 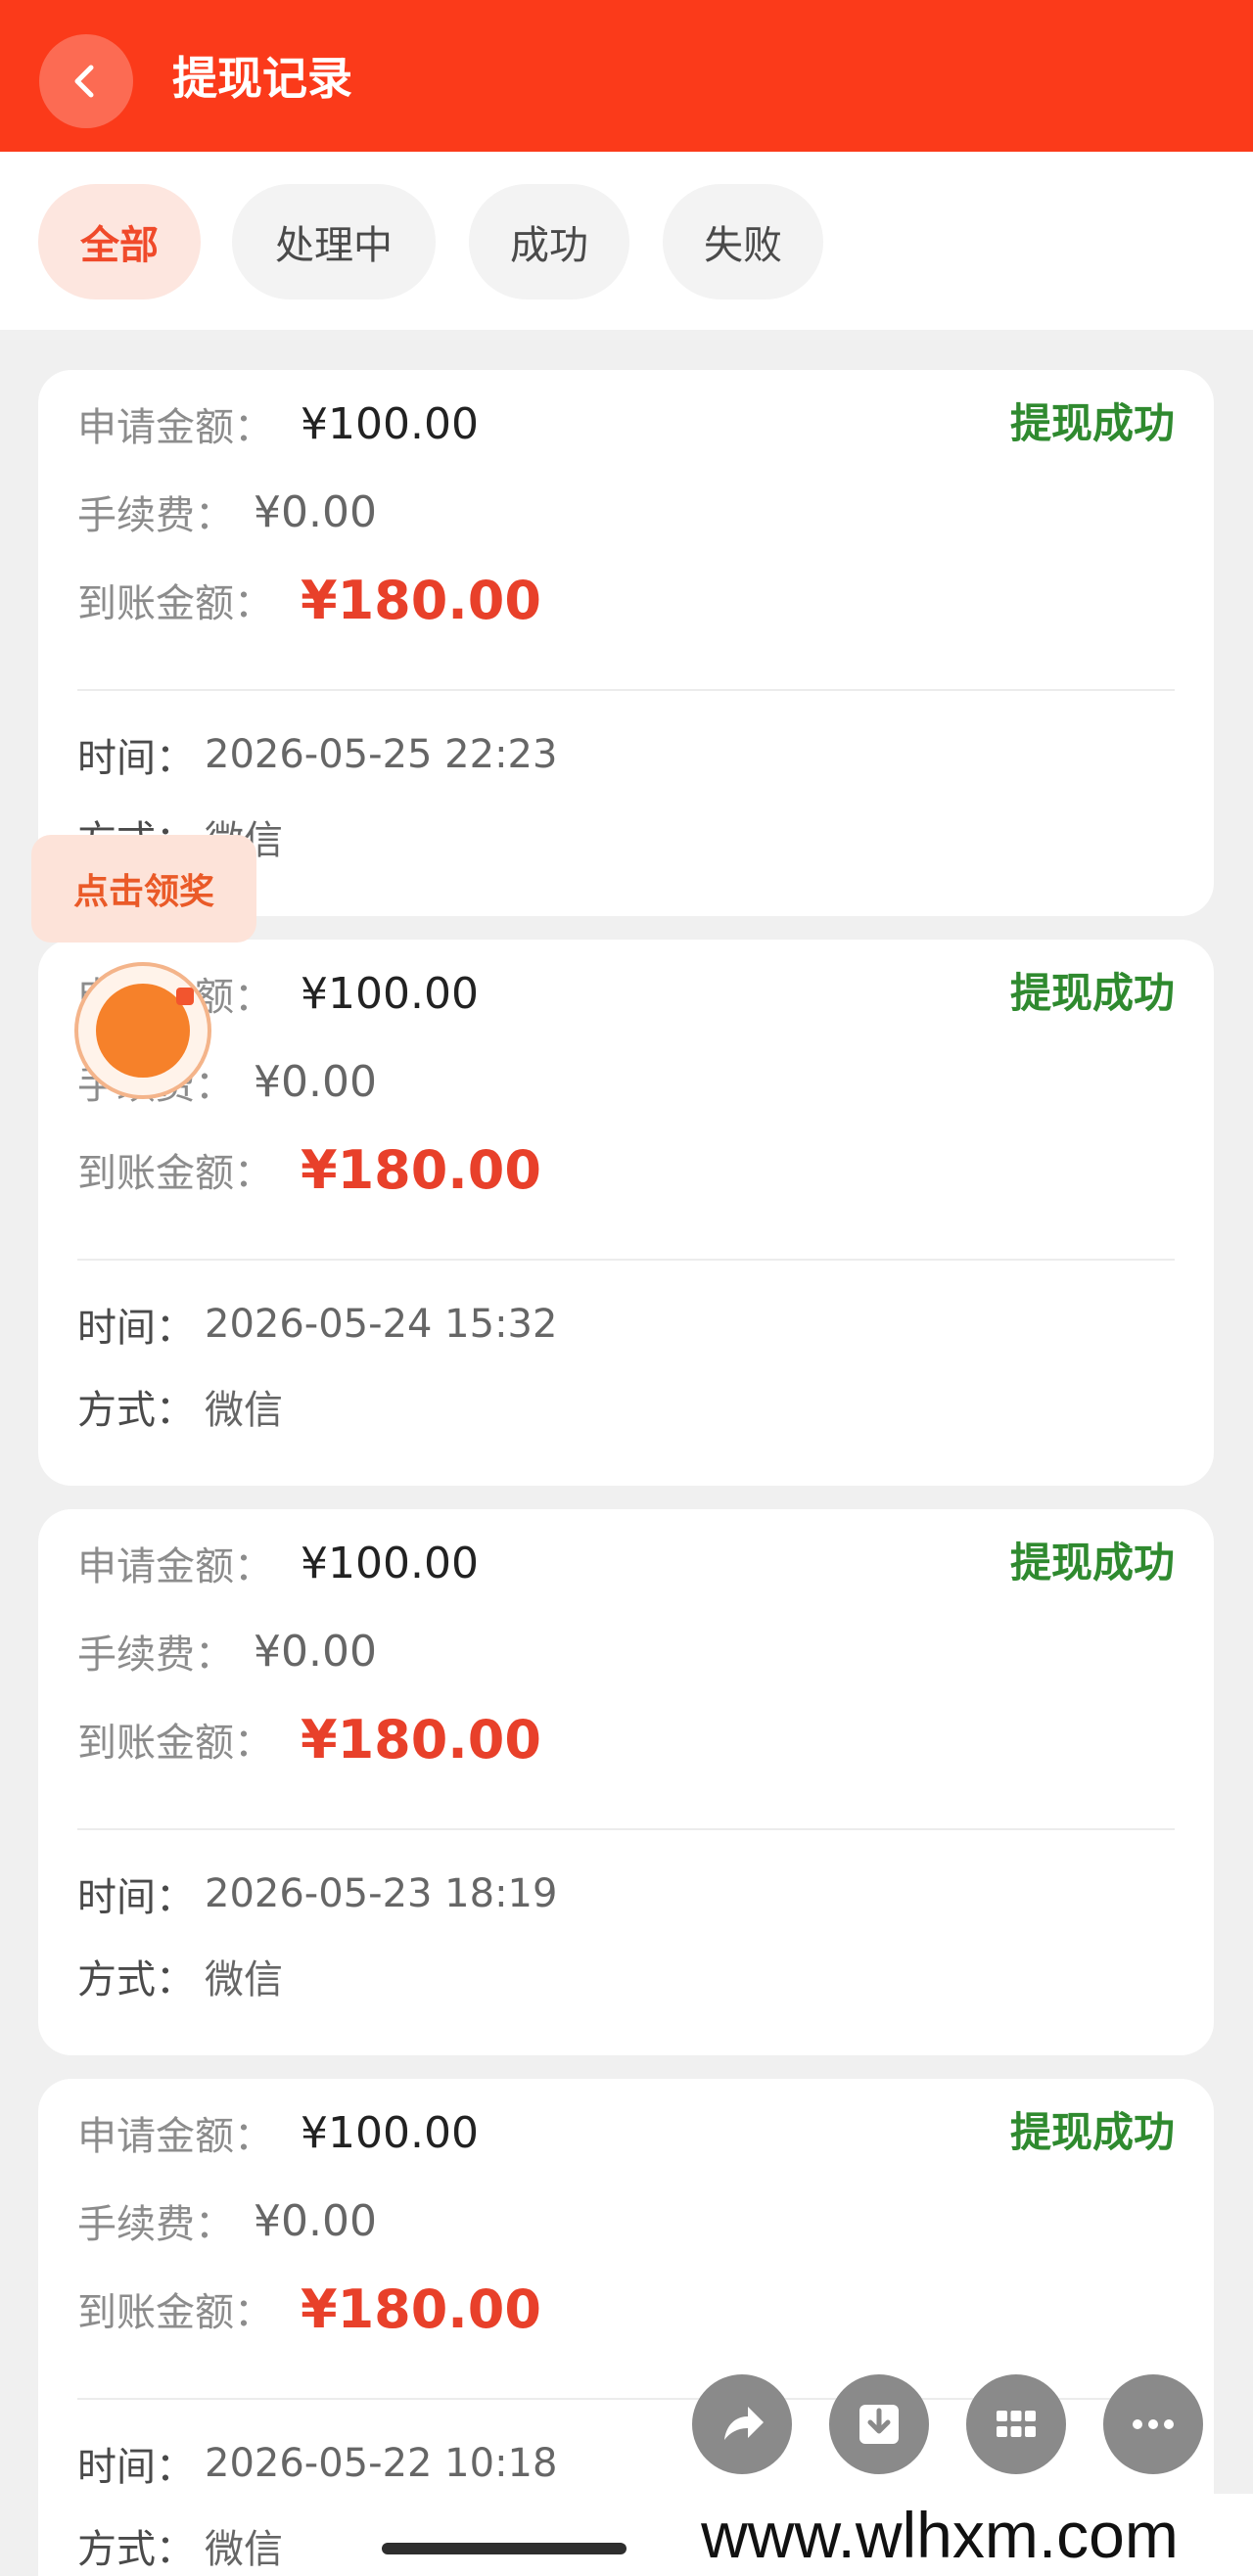 I want to click on time-value: 2026-05-22 10:18, so click(x=381, y=2463).